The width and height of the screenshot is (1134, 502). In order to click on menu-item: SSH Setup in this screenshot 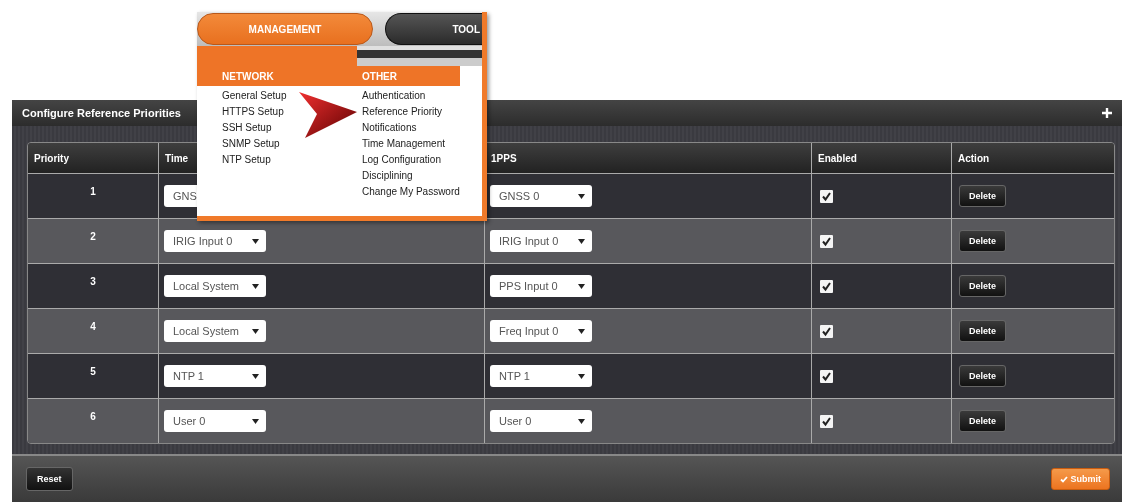, I will do `click(292, 128)`.